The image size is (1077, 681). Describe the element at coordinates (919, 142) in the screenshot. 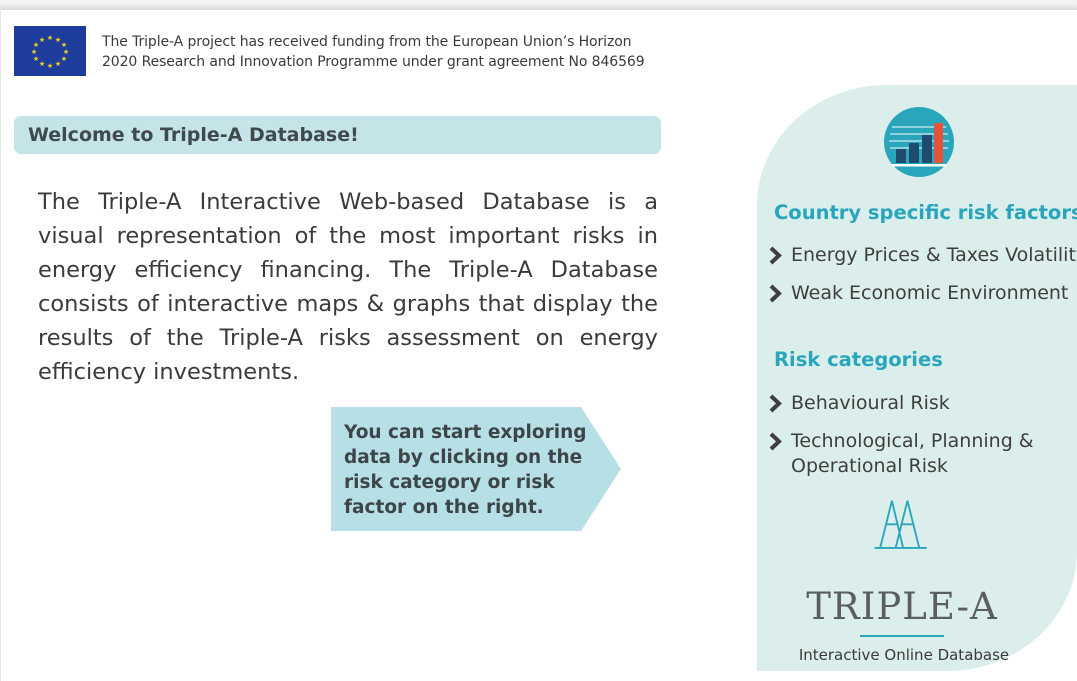

I see `bar-chart-icon` at that location.